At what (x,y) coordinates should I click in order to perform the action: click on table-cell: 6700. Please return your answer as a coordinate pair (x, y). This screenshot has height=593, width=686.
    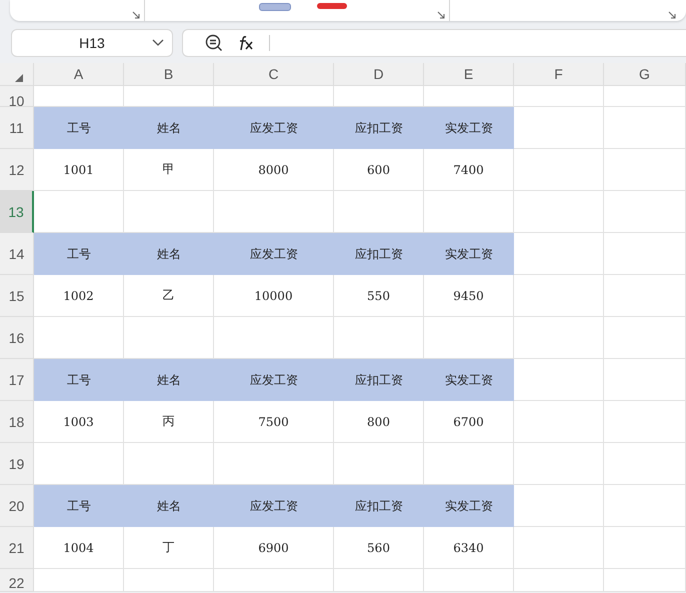
    Looking at the image, I should click on (469, 422).